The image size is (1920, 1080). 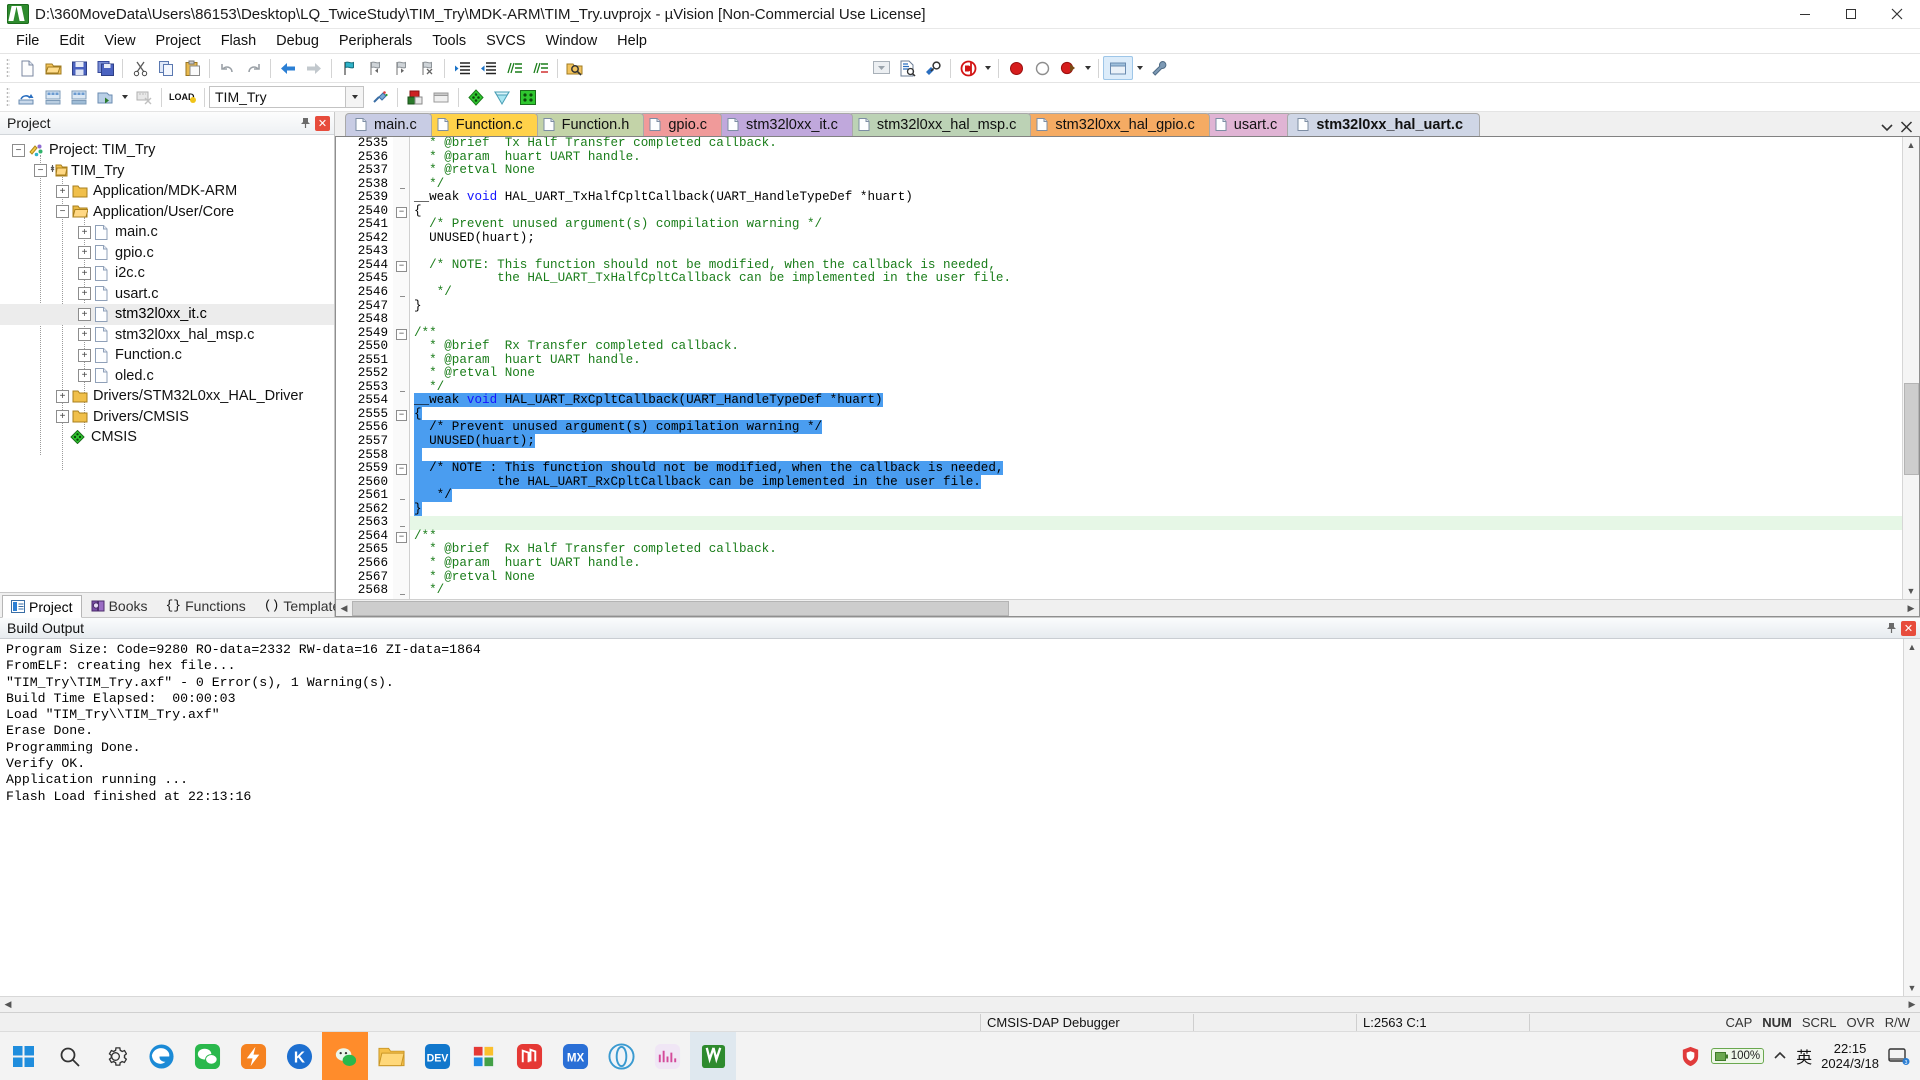 I want to click on breakpoint-icon, so click(x=1016, y=68).